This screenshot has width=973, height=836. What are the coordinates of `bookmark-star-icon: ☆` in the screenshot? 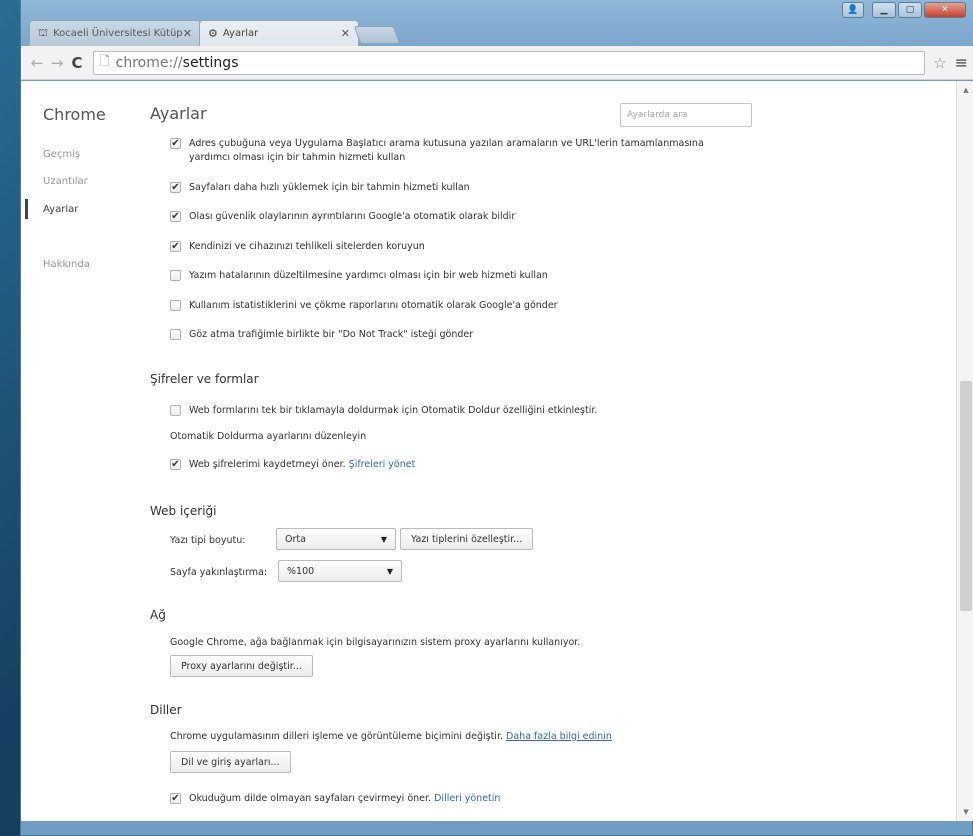 It's located at (939, 63).